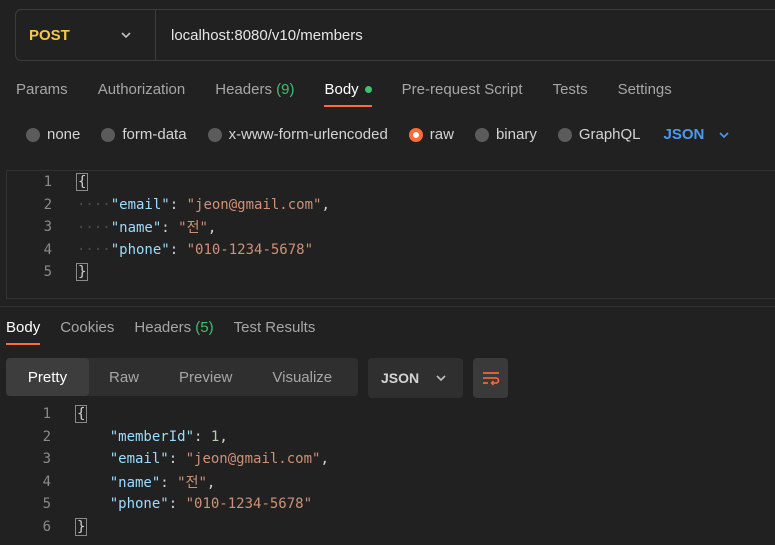  I want to click on code-line: 3 "email": "jeon@gmail.com",, so click(390, 459).